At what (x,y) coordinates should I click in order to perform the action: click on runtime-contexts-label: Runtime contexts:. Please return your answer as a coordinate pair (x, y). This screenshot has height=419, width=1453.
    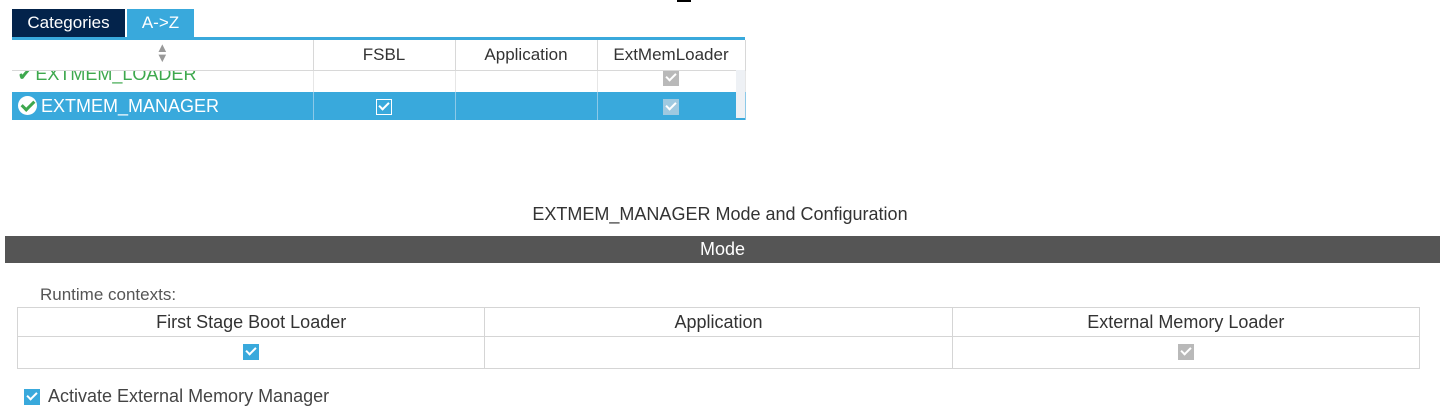
    Looking at the image, I should click on (108, 294).